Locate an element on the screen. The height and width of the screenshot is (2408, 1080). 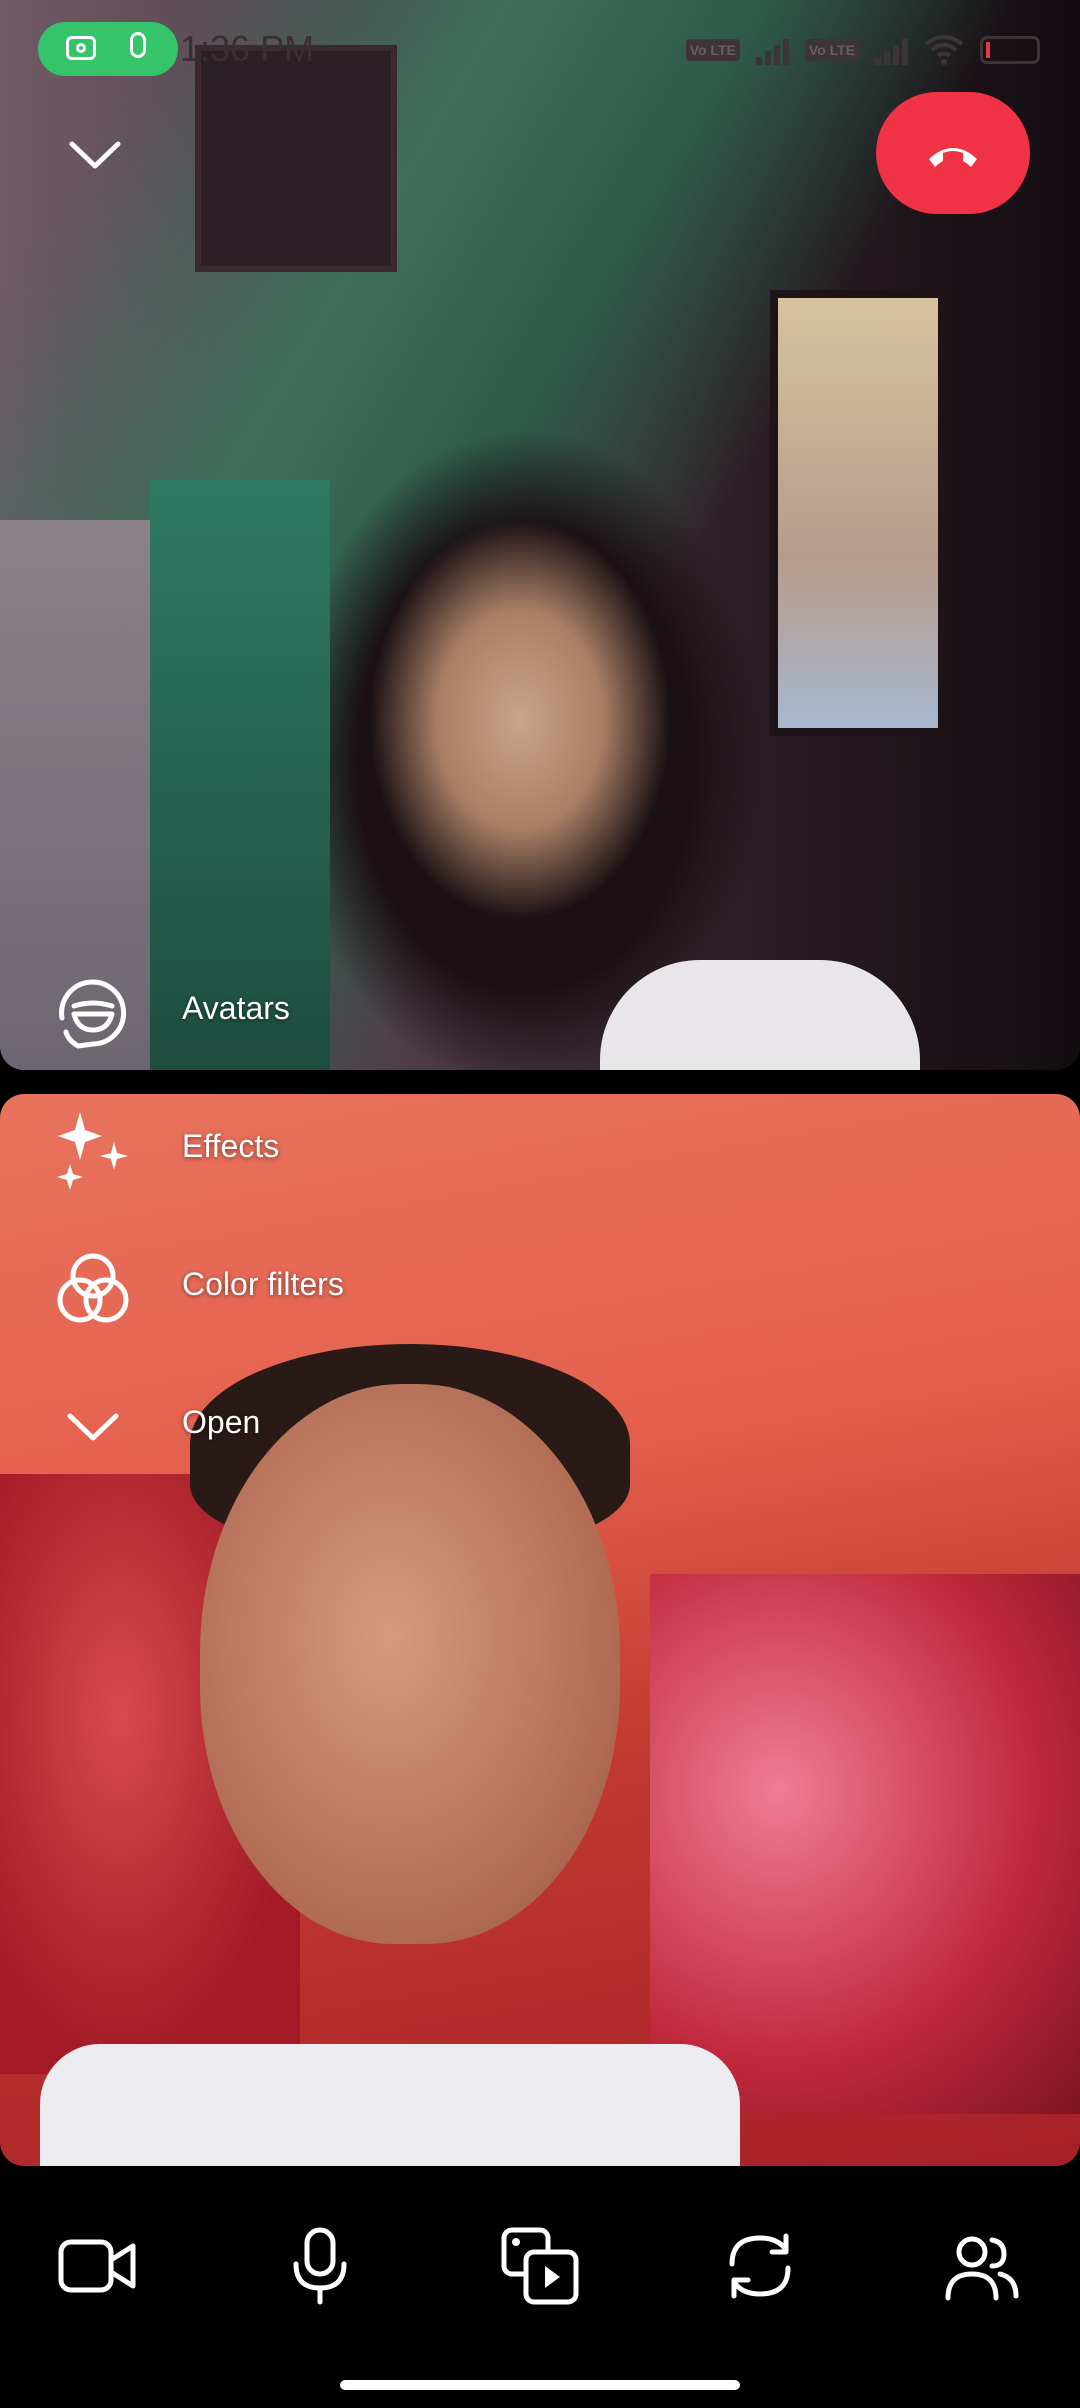
call-controls-toolbar is located at coordinates (540, 2287).